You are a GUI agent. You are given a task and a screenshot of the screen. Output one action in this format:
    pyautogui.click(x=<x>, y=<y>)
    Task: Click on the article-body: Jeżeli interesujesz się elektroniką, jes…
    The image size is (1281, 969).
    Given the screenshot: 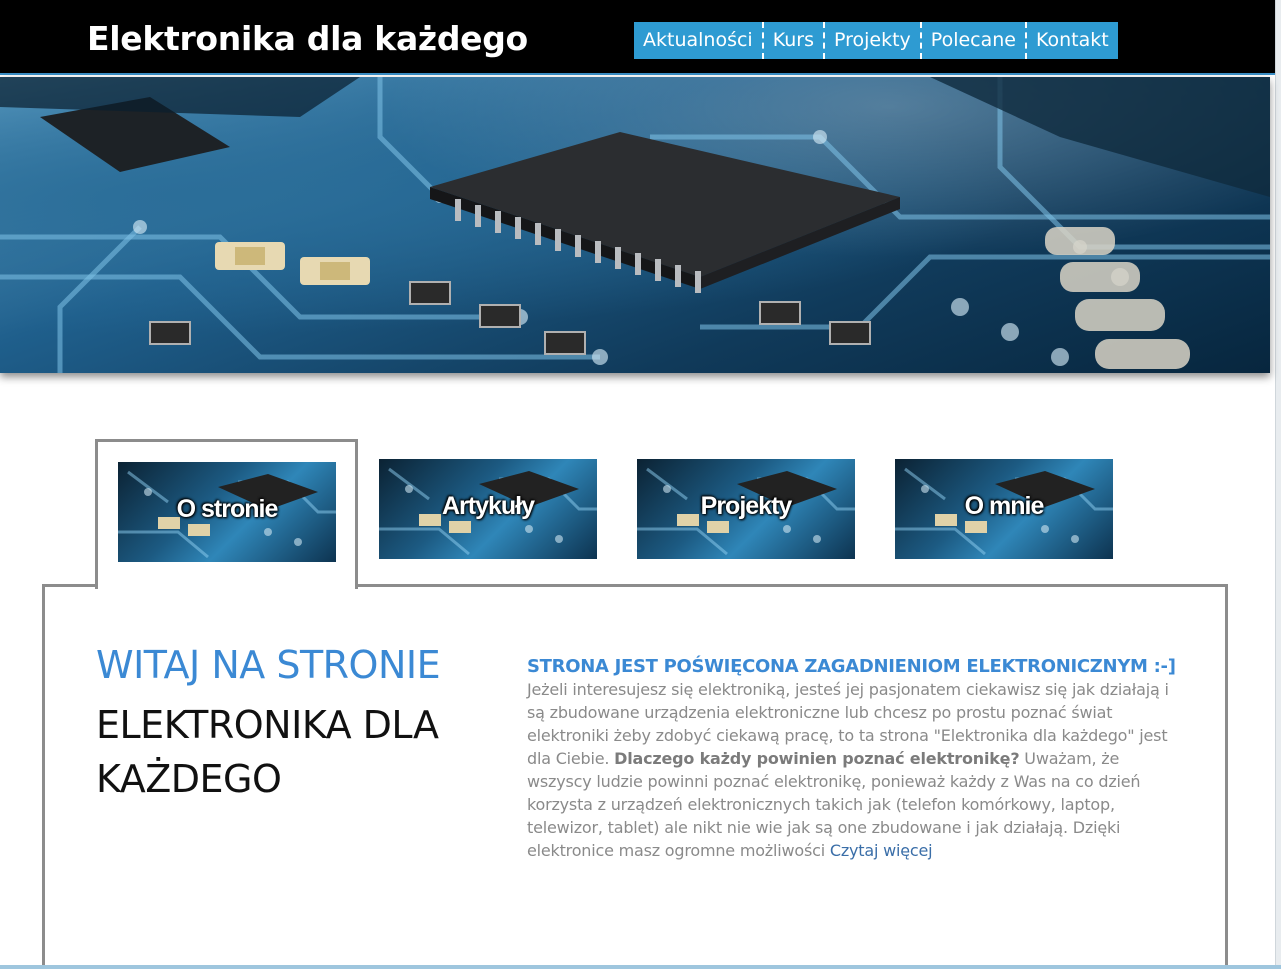 What is the action you would take?
    pyautogui.click(x=852, y=770)
    